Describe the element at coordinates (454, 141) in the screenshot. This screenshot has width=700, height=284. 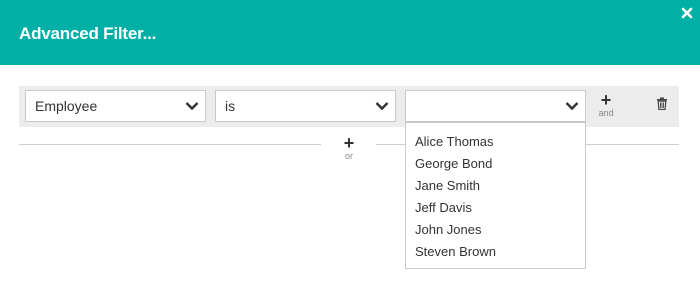
I see `dropdown-option: Alice Thomas` at that location.